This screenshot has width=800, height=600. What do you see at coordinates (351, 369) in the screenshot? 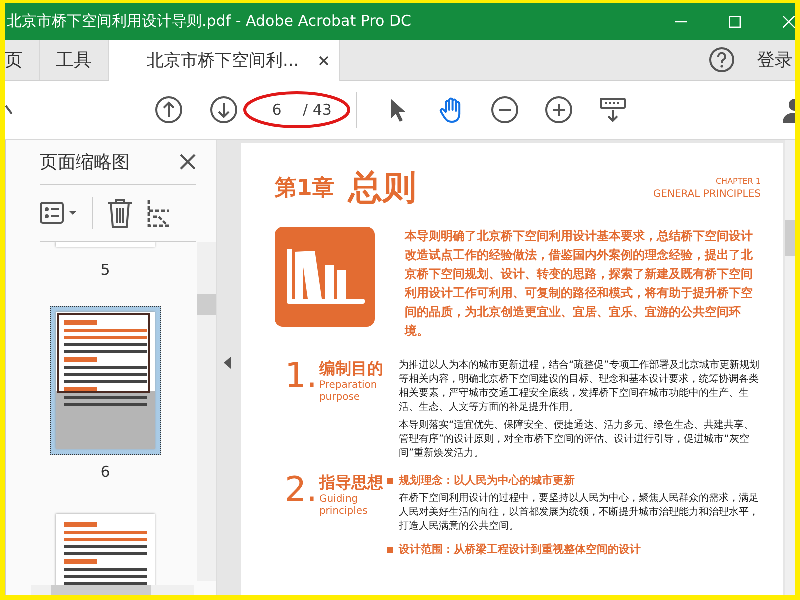
I see `section-title: 编制目的` at bounding box center [351, 369].